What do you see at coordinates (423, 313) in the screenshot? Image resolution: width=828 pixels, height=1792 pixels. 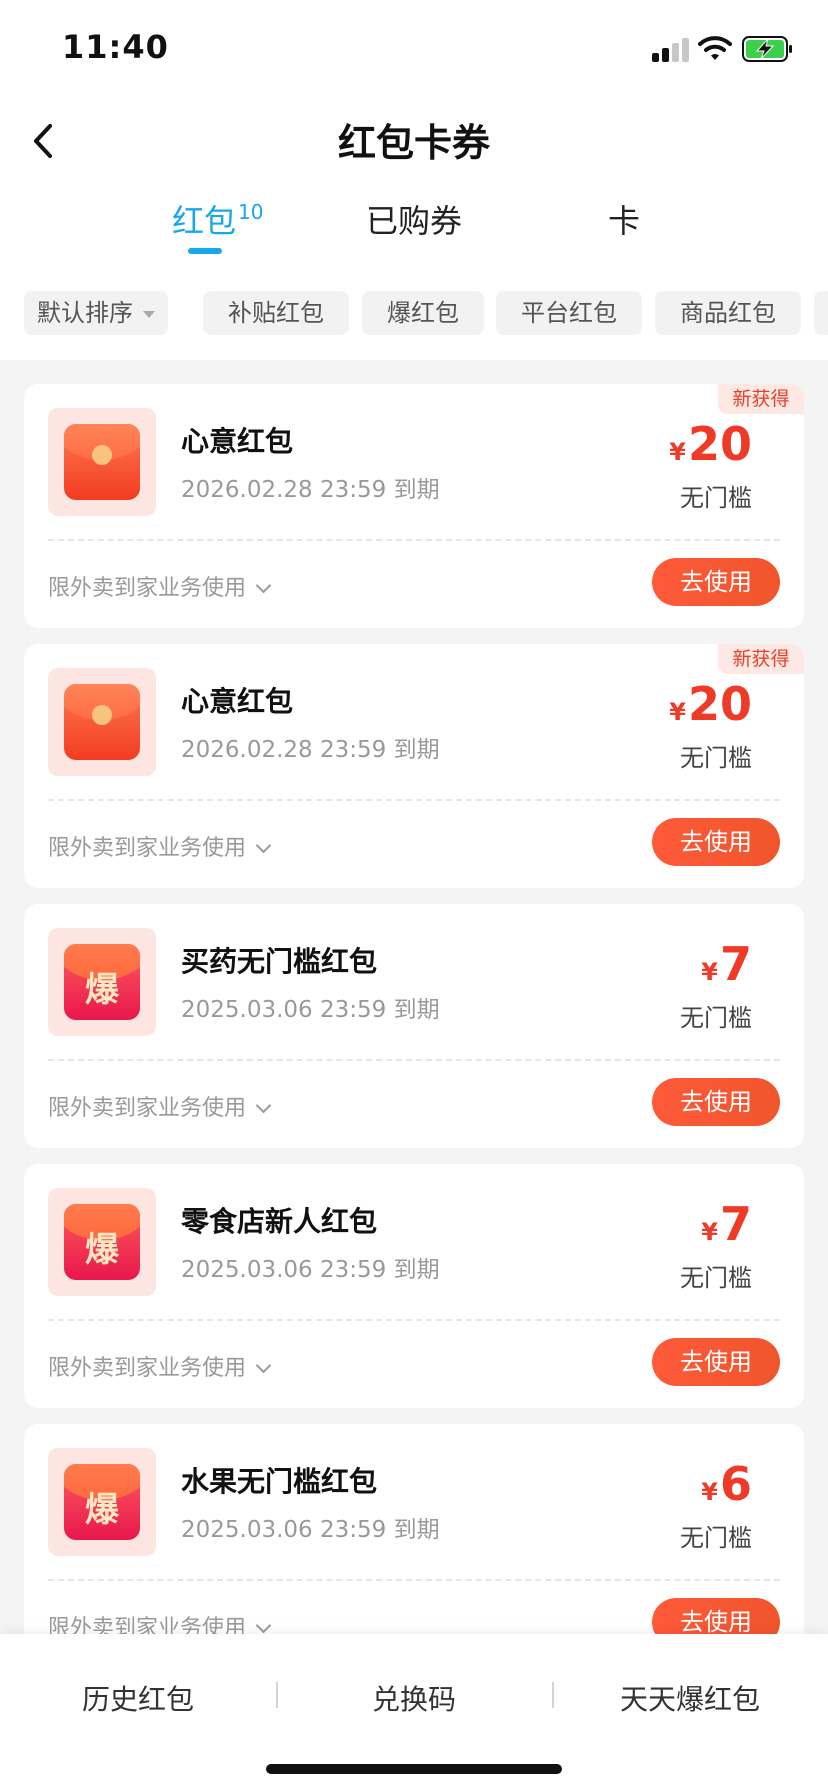 I see `filter-bao: 爆红包` at bounding box center [423, 313].